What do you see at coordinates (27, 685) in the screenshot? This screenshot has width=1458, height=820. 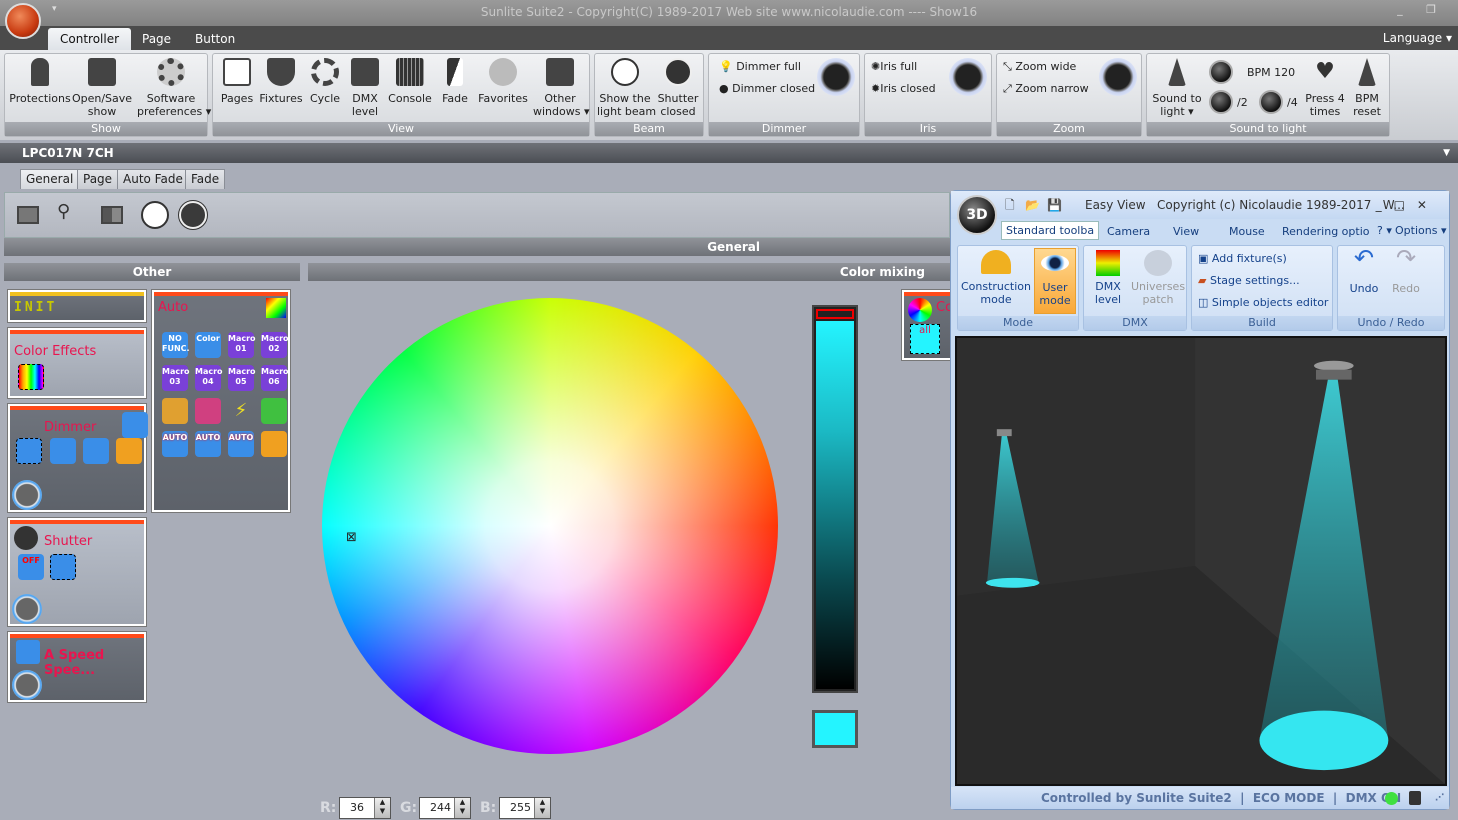 I see `speed-dial` at bounding box center [27, 685].